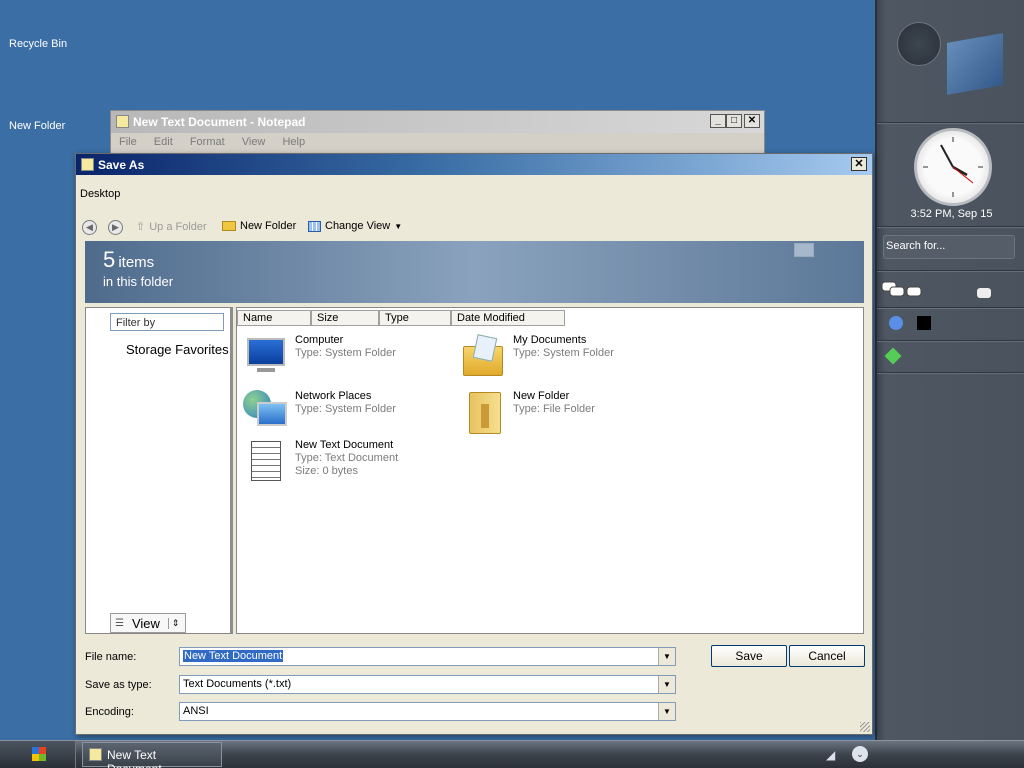 The width and height of the screenshot is (1024, 768). What do you see at coordinates (347, 458) in the screenshot?
I see `file-type: Type: Text Document` at bounding box center [347, 458].